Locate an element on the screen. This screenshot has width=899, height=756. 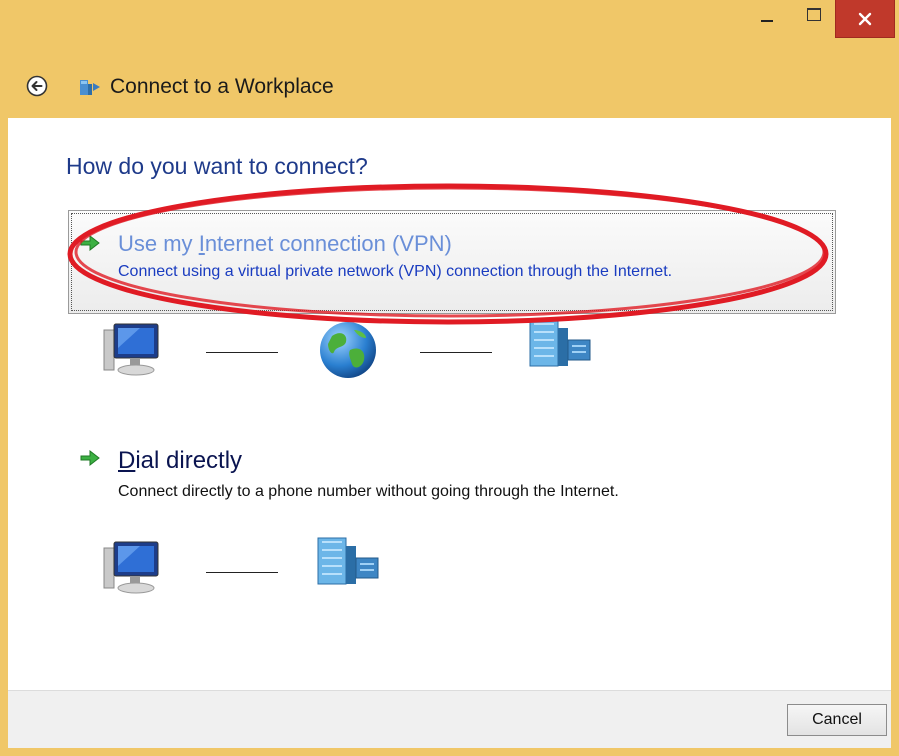
dialog-footer is located at coordinates (449, 719).